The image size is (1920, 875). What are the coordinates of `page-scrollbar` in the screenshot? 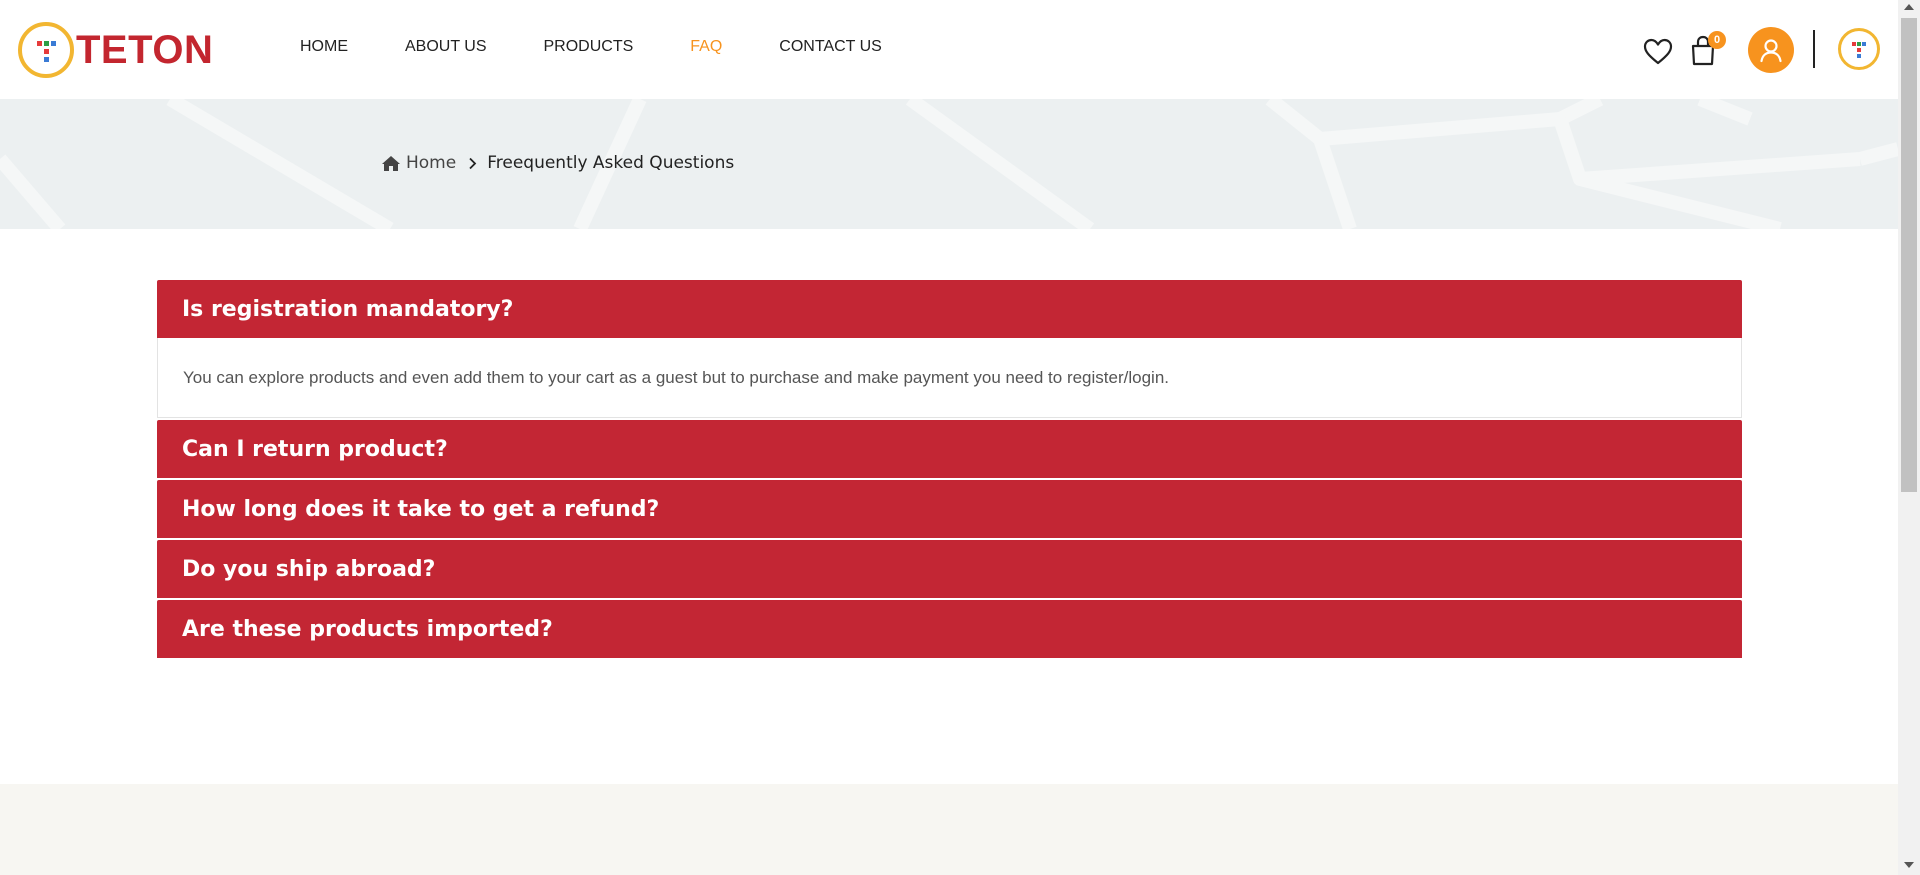 It's located at (1909, 437).